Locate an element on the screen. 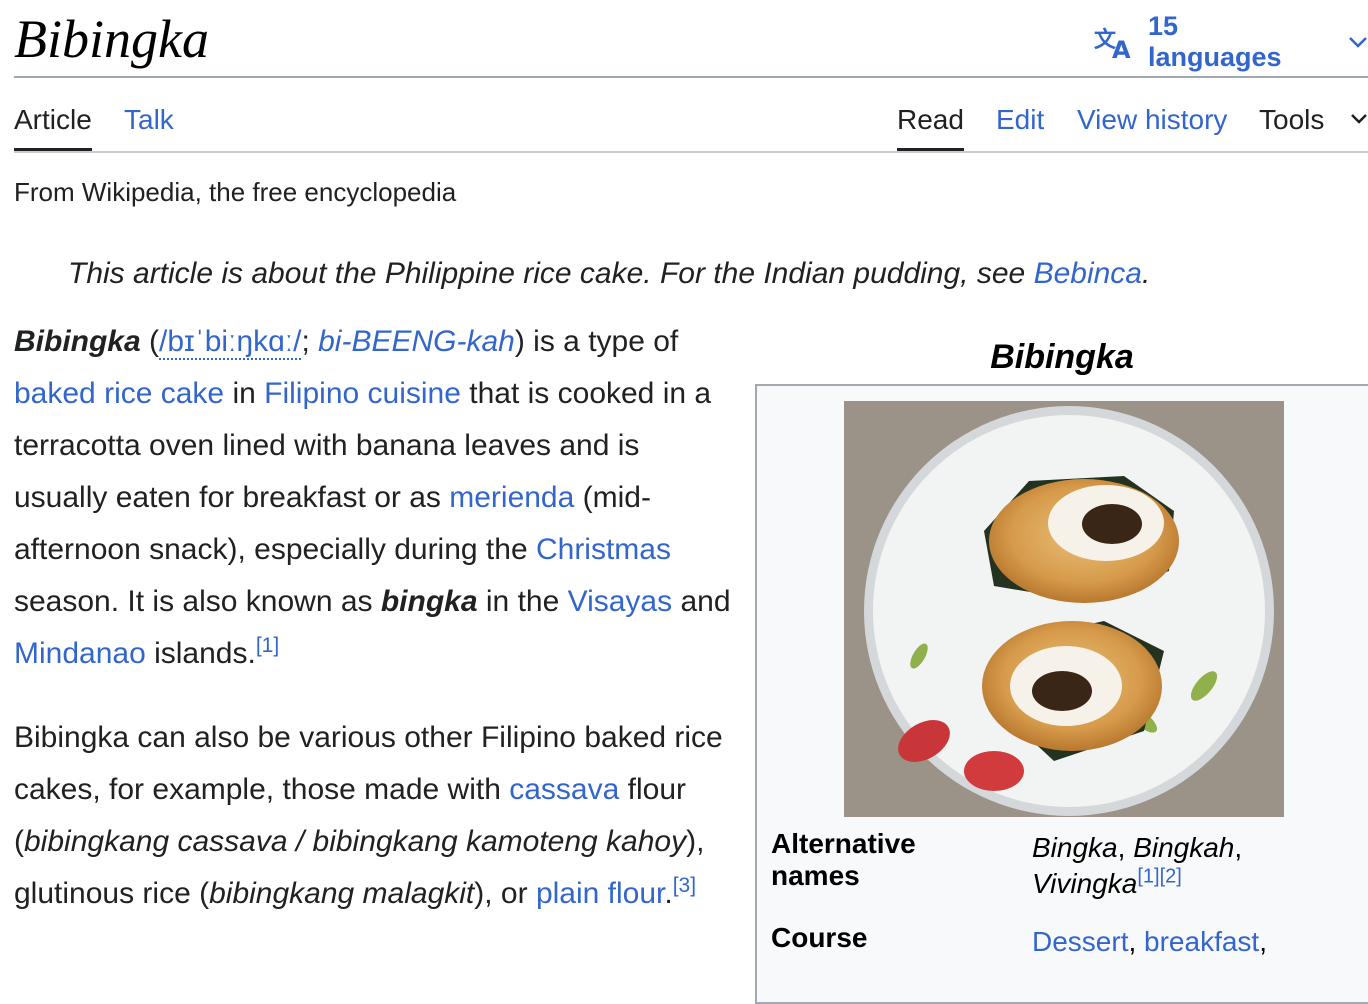 The width and height of the screenshot is (1368, 1004). link-bebinca: Bebinca is located at coordinates (1088, 273).